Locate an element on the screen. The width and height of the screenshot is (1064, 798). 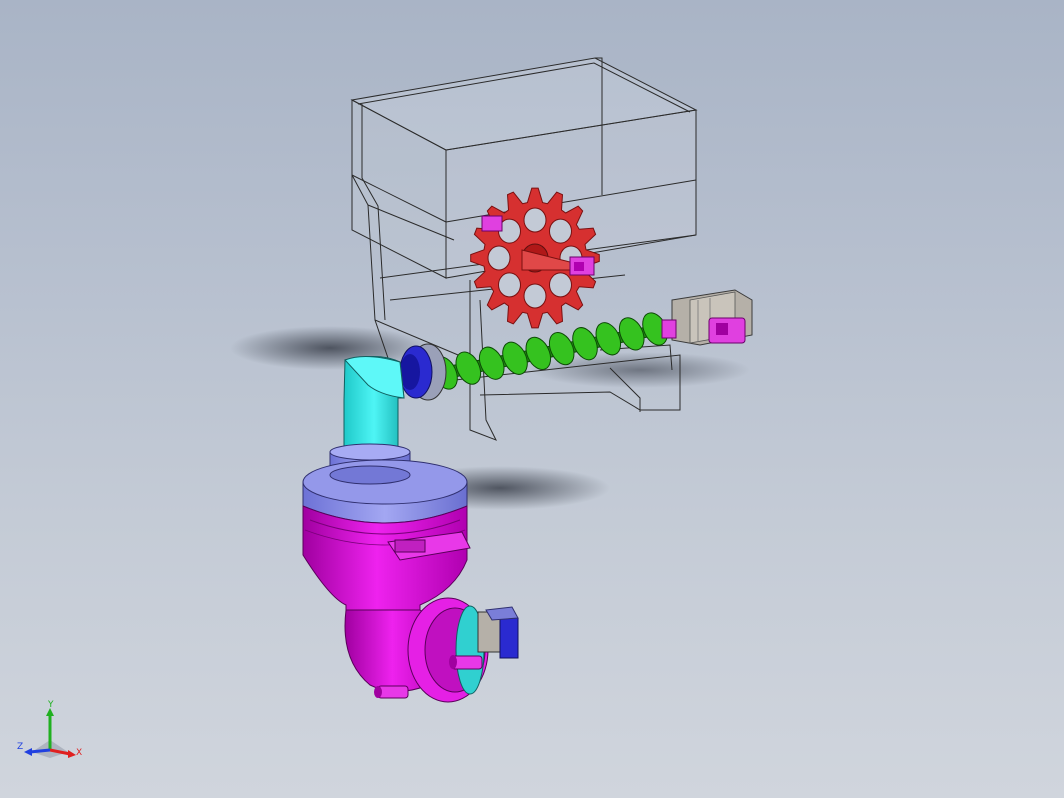
inlet-flange is located at coordinates (423, 372).